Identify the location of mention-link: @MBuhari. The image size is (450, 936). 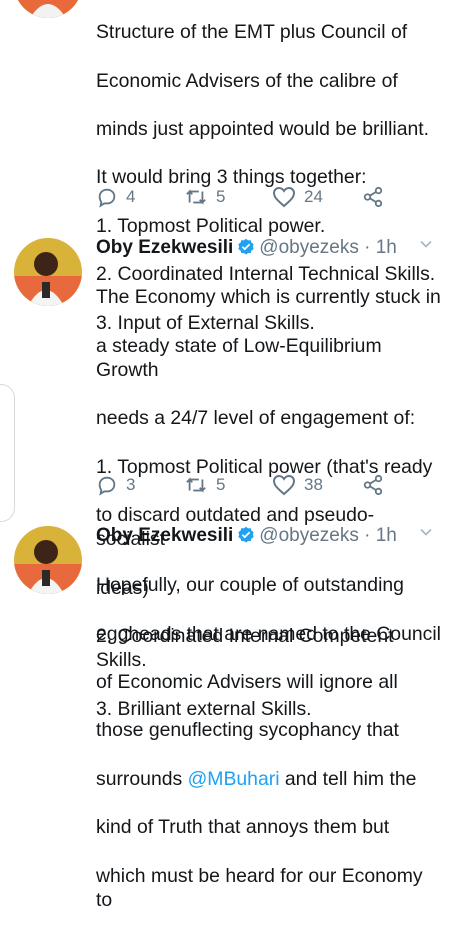
(234, 779).